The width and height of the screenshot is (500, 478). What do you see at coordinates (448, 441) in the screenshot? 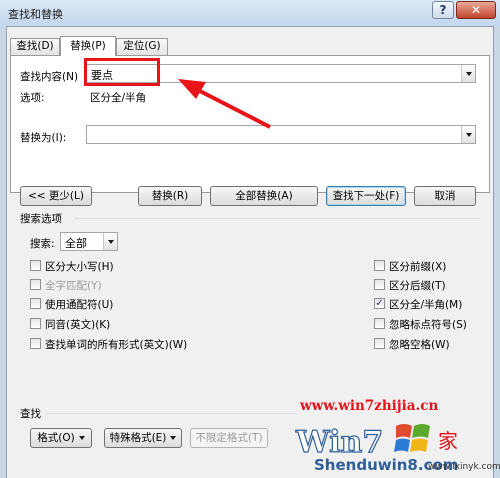
I see `watermark-logo-home: 家` at bounding box center [448, 441].